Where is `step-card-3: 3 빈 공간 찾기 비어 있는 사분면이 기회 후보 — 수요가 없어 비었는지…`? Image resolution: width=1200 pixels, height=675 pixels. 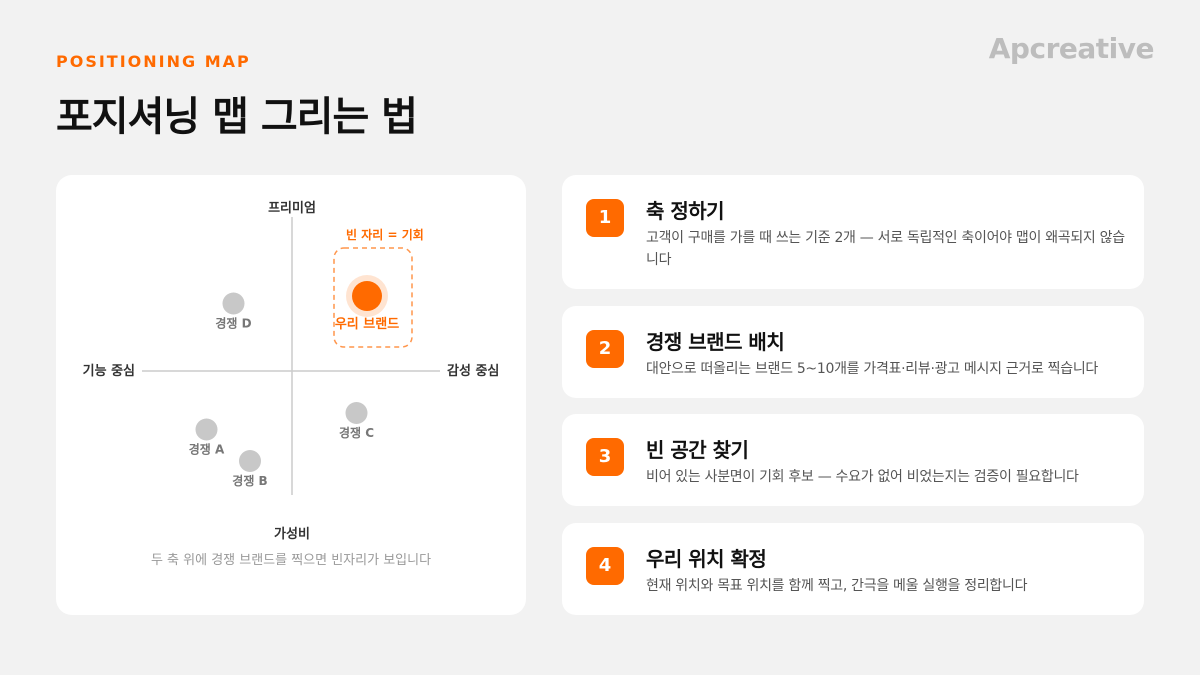
step-card-3: 3 빈 공간 찾기 비어 있는 사분면이 기회 후보 — 수요가 없어 비었는지… is located at coordinates (853, 460).